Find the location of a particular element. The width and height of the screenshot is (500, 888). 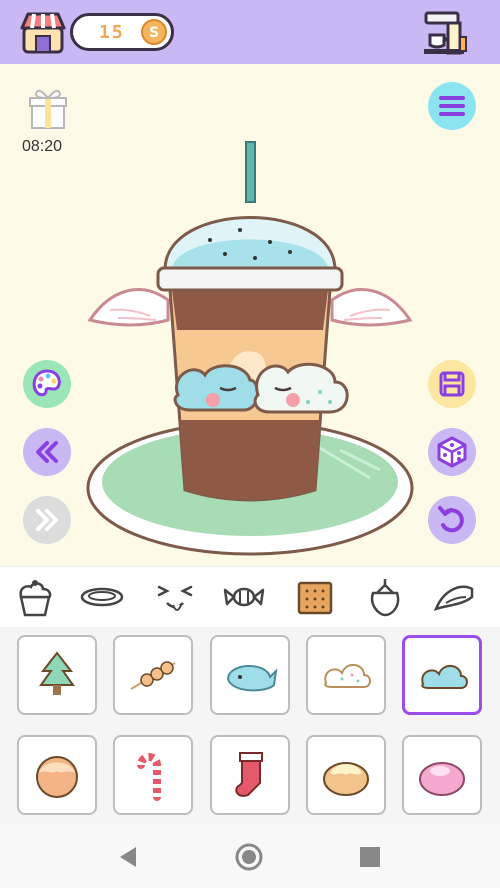

face-icon is located at coordinates (175, 597).